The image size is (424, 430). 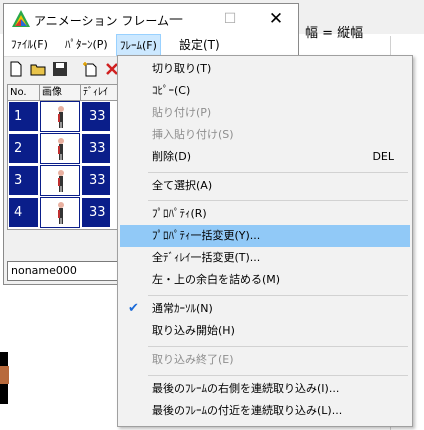 What do you see at coordinates (276, 19) in the screenshot?
I see `close-button: ✕` at bounding box center [276, 19].